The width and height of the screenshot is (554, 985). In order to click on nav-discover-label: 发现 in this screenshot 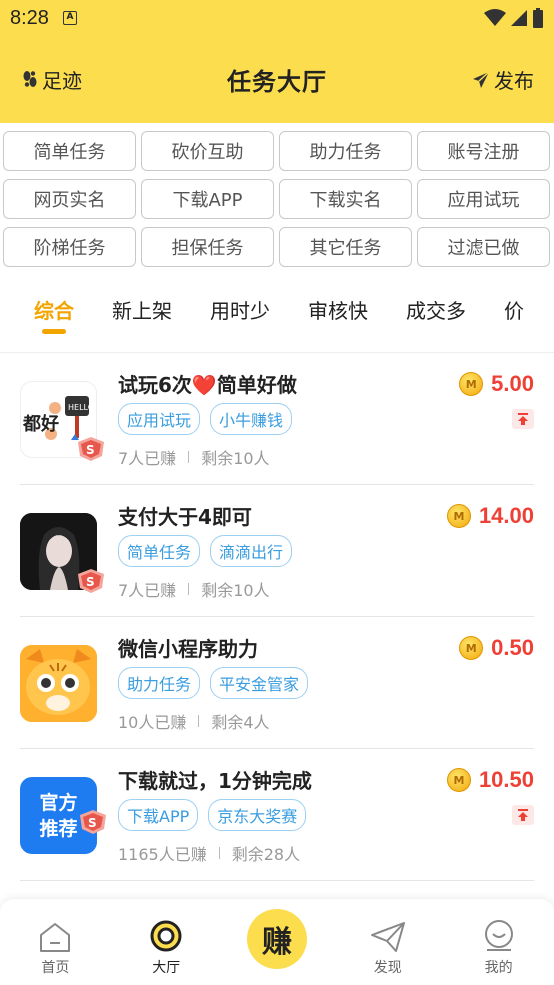, I will do `click(387, 968)`.